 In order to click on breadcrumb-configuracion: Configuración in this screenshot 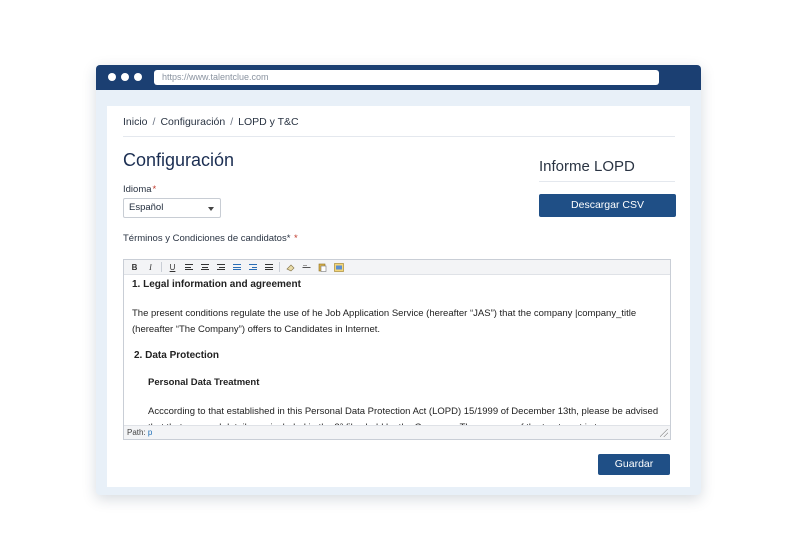, I will do `click(192, 122)`.